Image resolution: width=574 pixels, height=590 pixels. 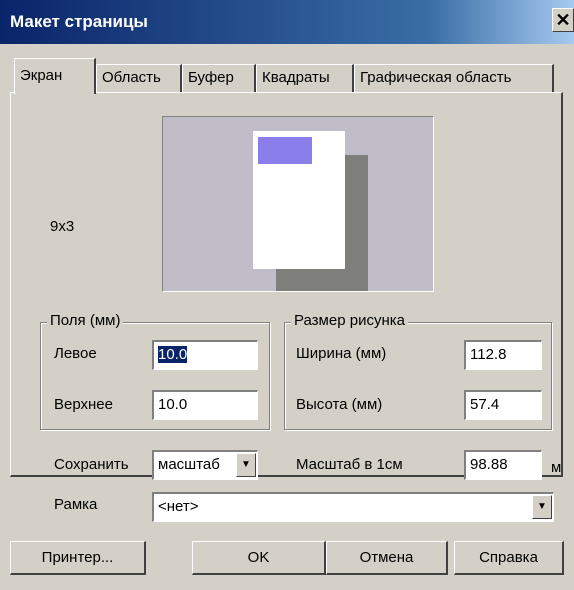 I want to click on close-icon: ✕, so click(x=563, y=20).